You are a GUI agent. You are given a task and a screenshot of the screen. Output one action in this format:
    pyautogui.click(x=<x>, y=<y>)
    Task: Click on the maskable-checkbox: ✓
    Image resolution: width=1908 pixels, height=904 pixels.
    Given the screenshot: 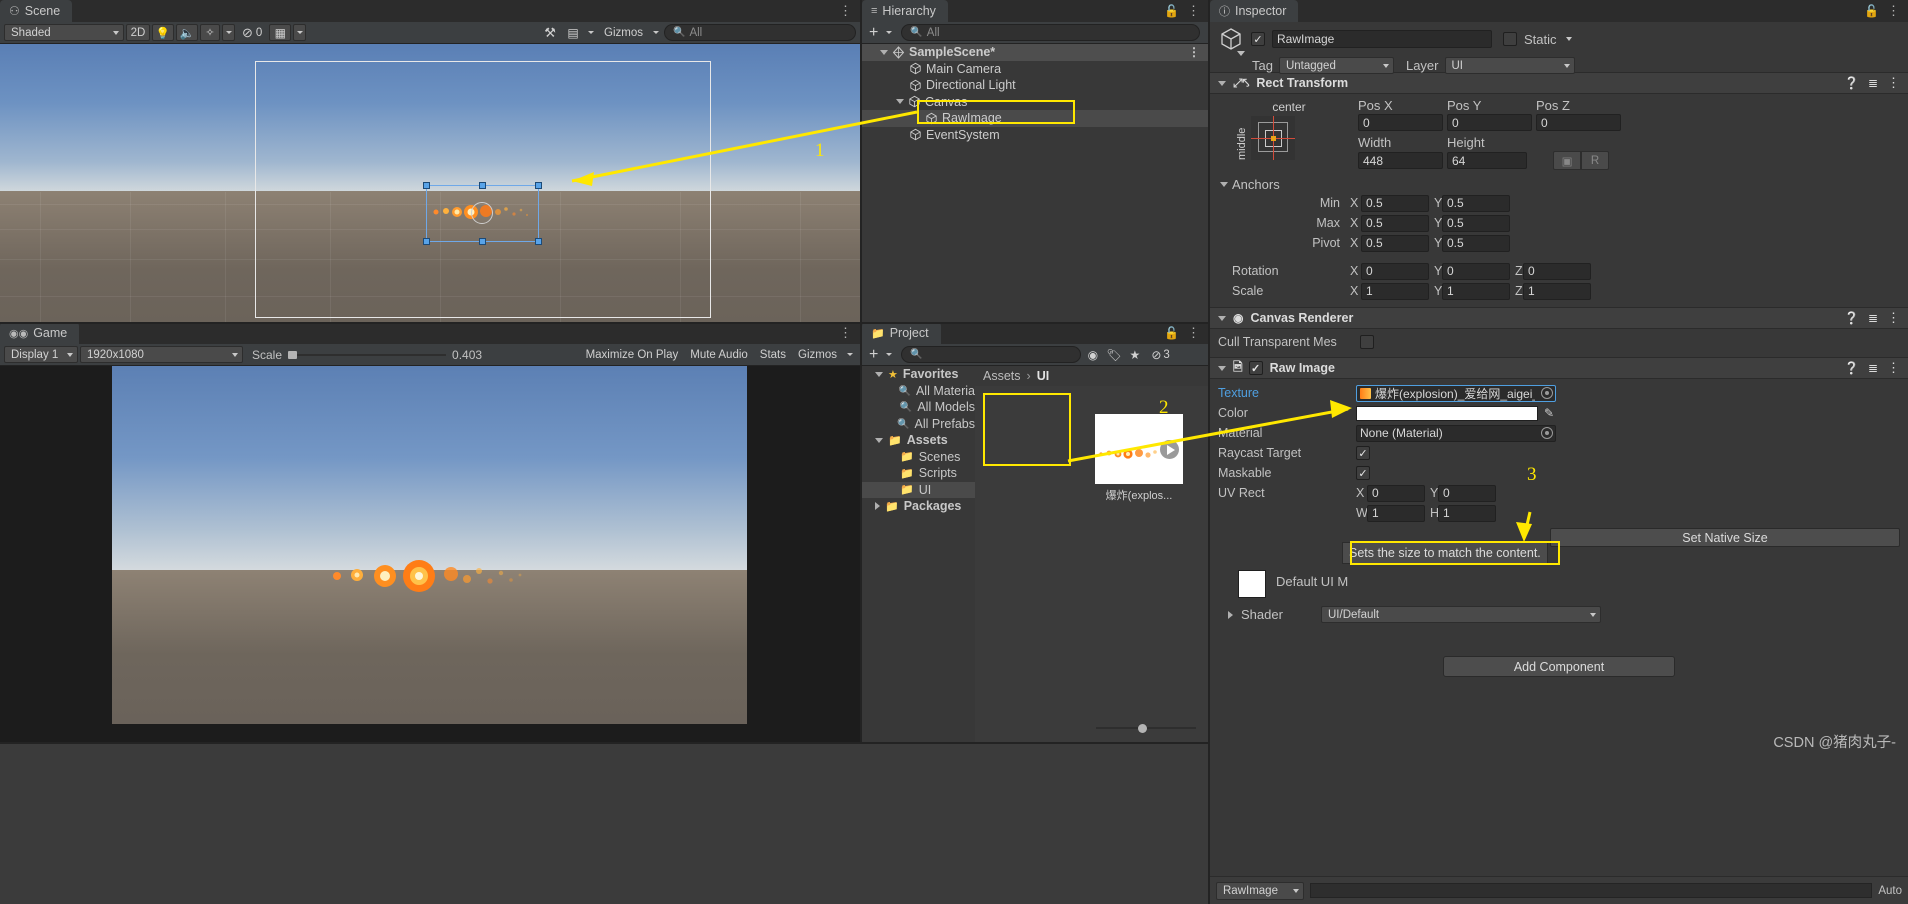 What is the action you would take?
    pyautogui.click(x=1363, y=473)
    